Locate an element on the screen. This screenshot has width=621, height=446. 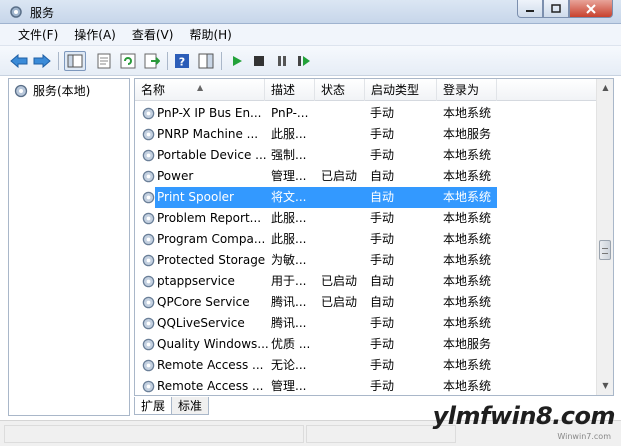
tree-item-label: 服务(本地) is located at coordinates (62, 91).